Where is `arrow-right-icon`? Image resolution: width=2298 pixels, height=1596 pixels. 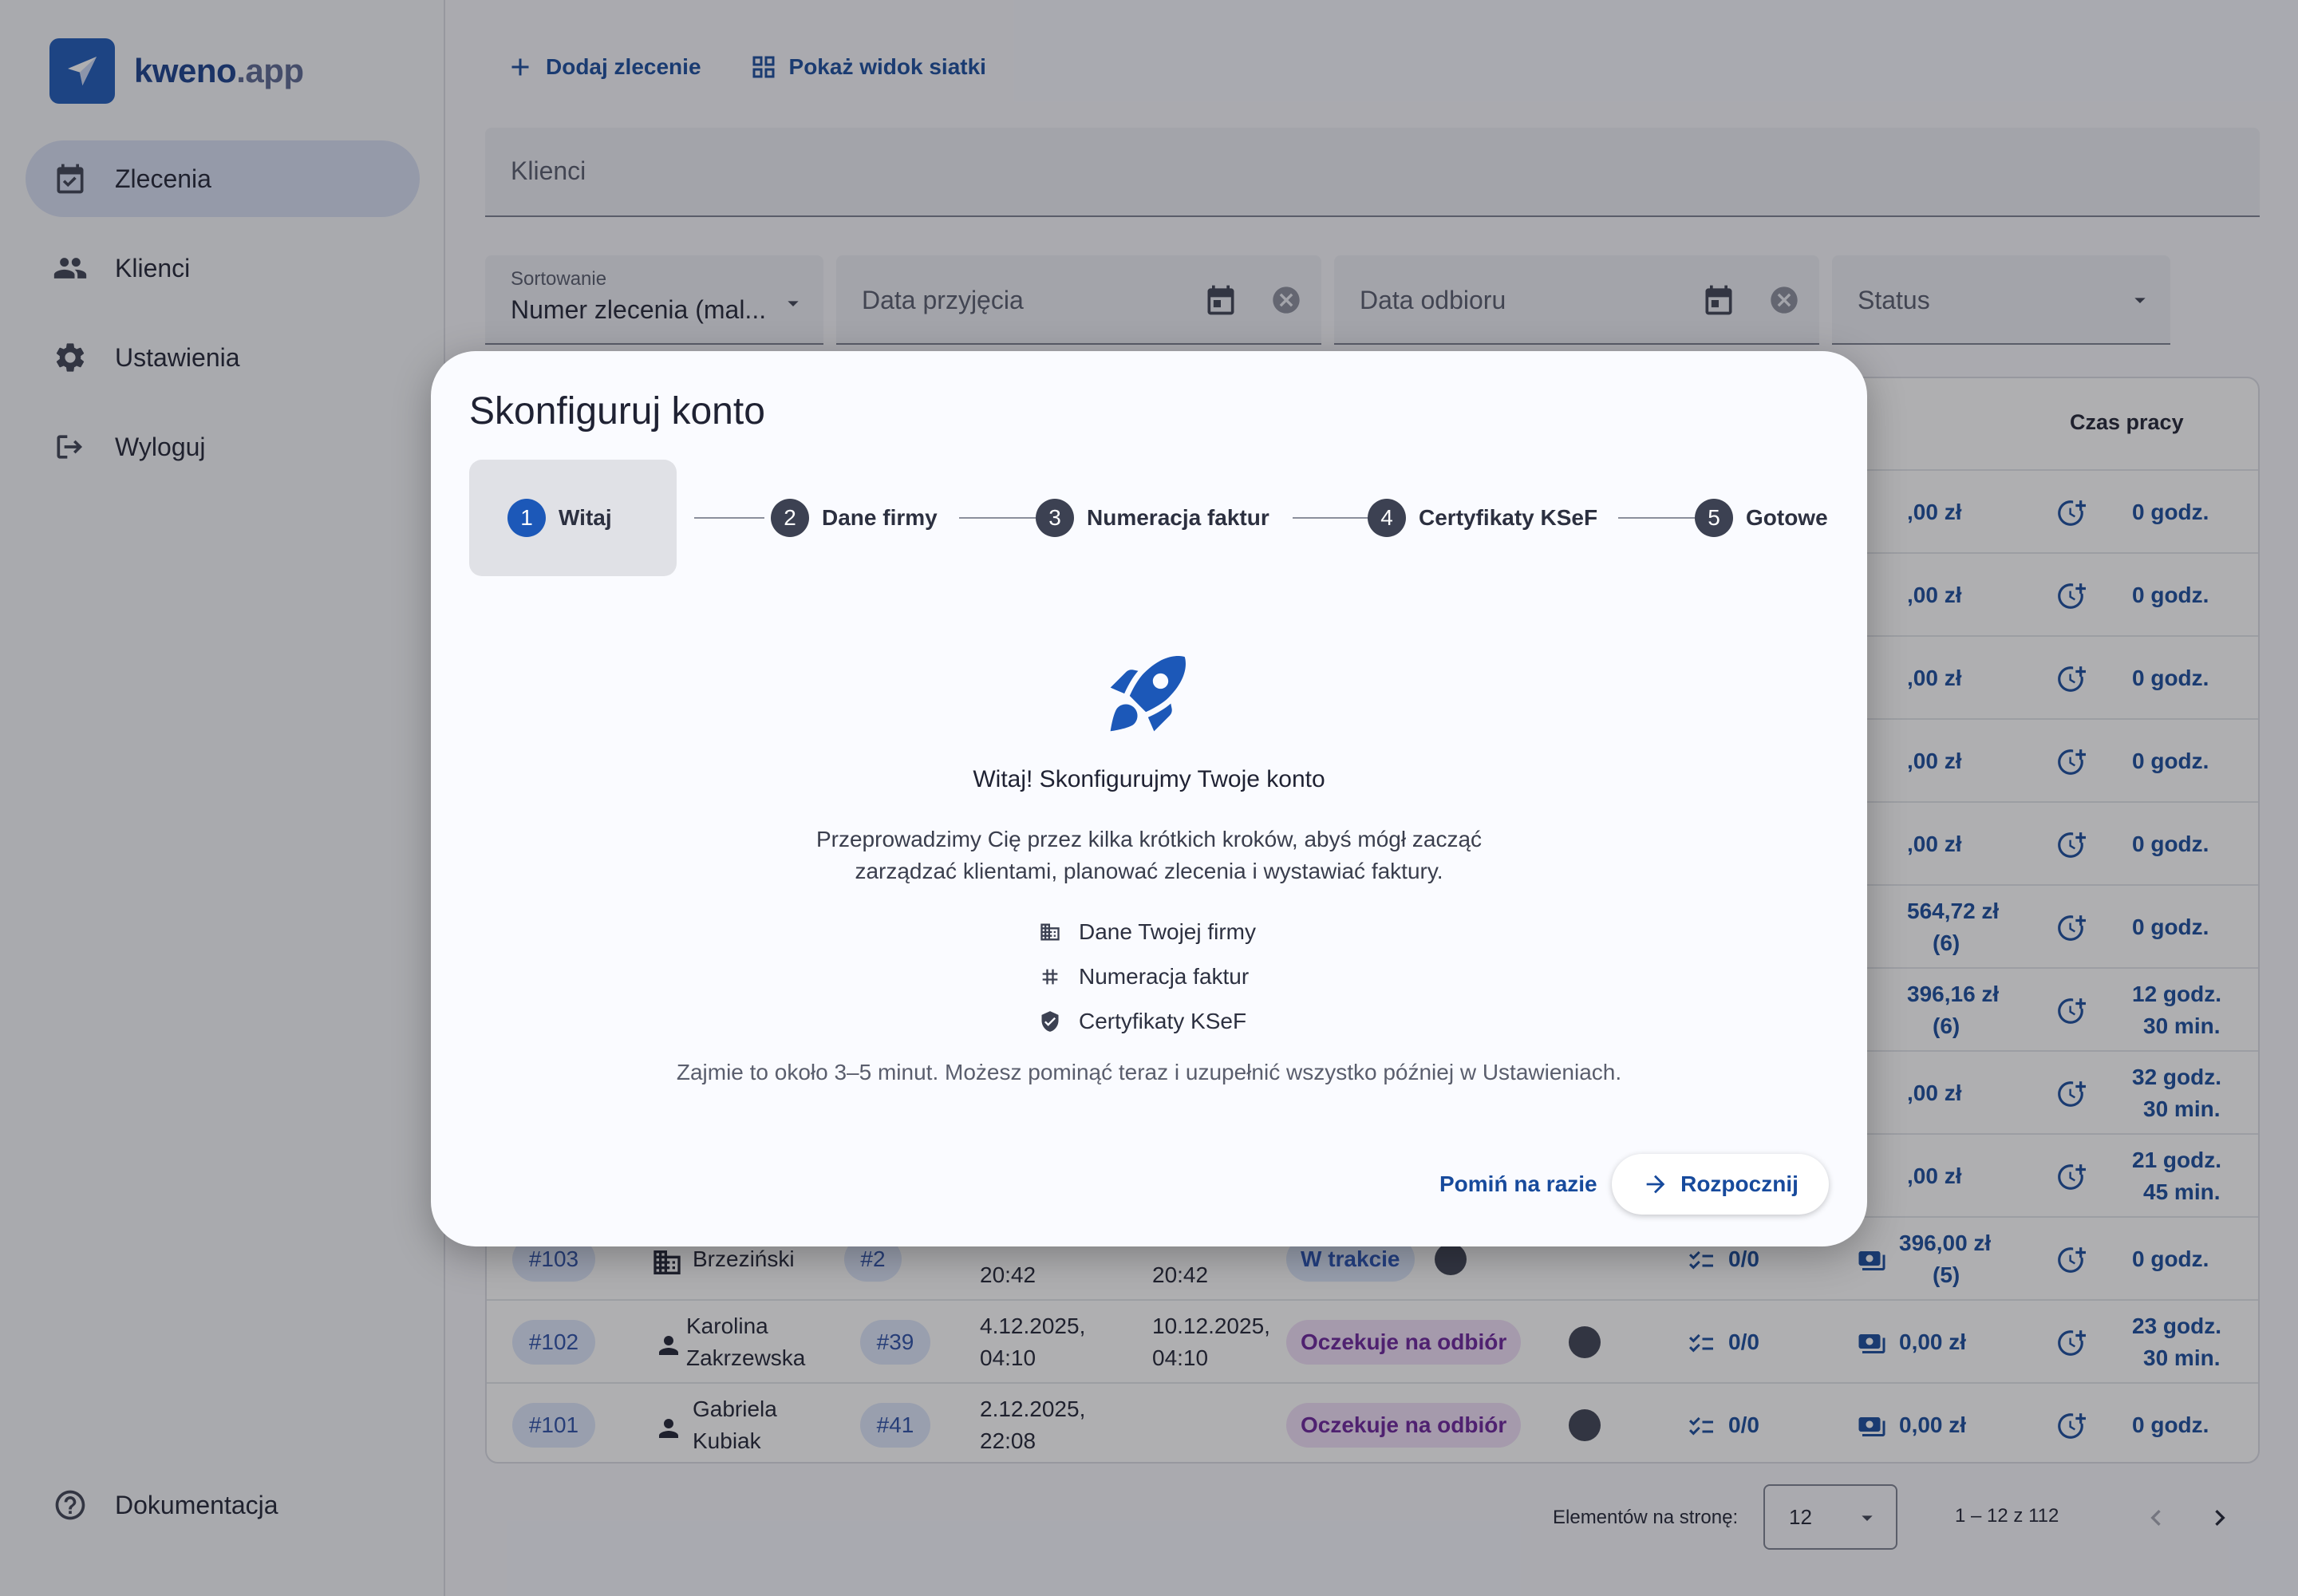 arrow-right-icon is located at coordinates (1656, 1184).